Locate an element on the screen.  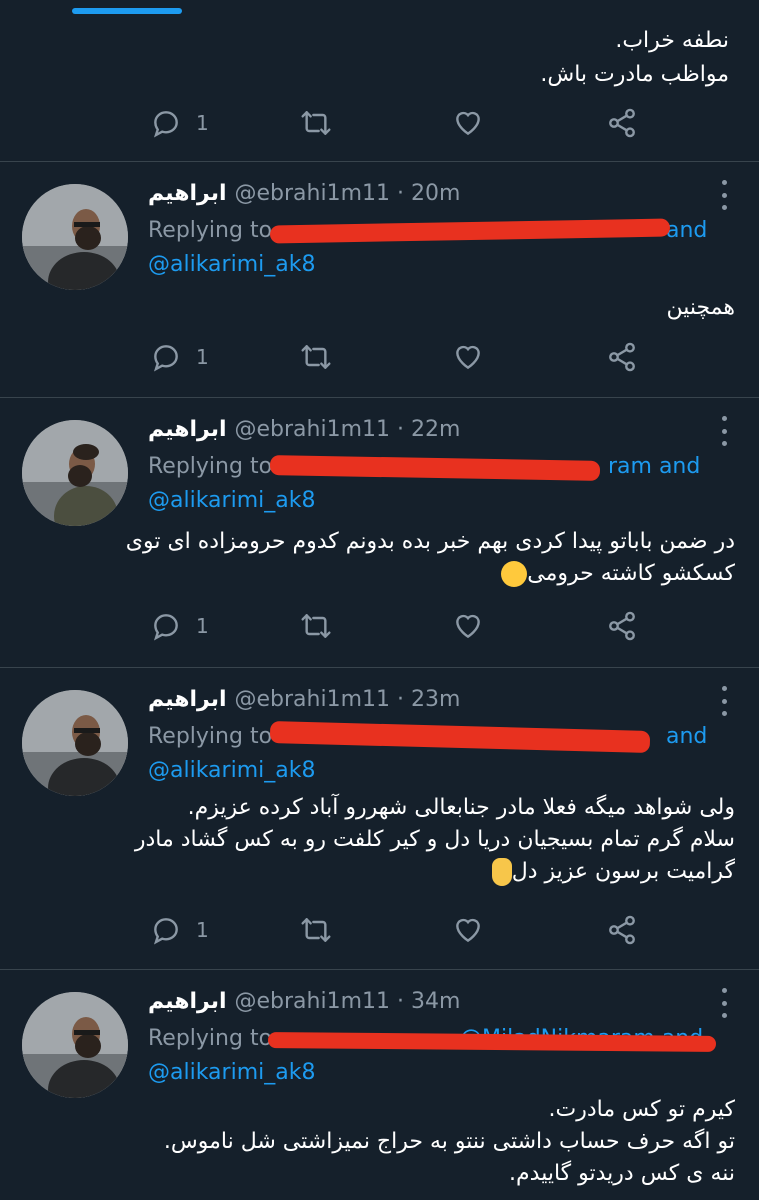
tweet-header: ابراهیم @ebrahi1m11 · 34m is located at coordinates (304, 1002).